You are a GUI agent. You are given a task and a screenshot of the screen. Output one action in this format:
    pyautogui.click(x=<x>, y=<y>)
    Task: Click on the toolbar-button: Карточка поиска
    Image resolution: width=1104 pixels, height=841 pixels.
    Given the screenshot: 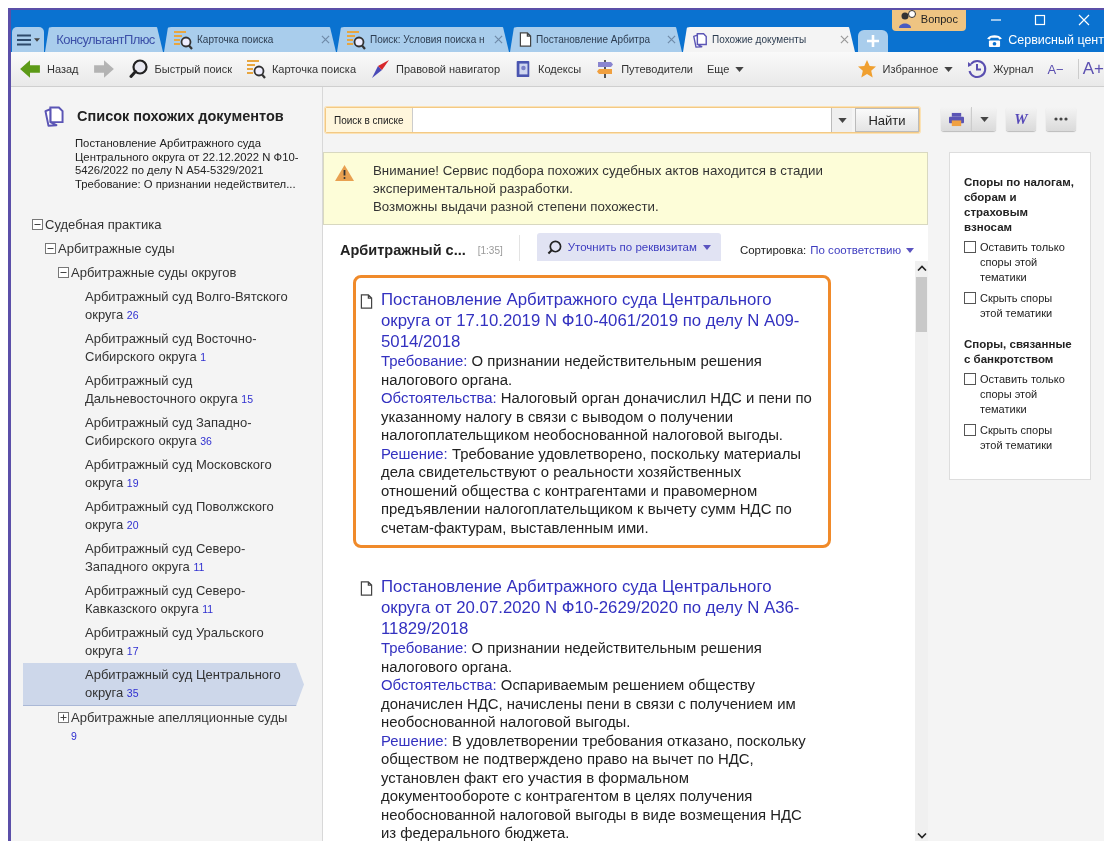 What is the action you would take?
    pyautogui.click(x=300, y=69)
    